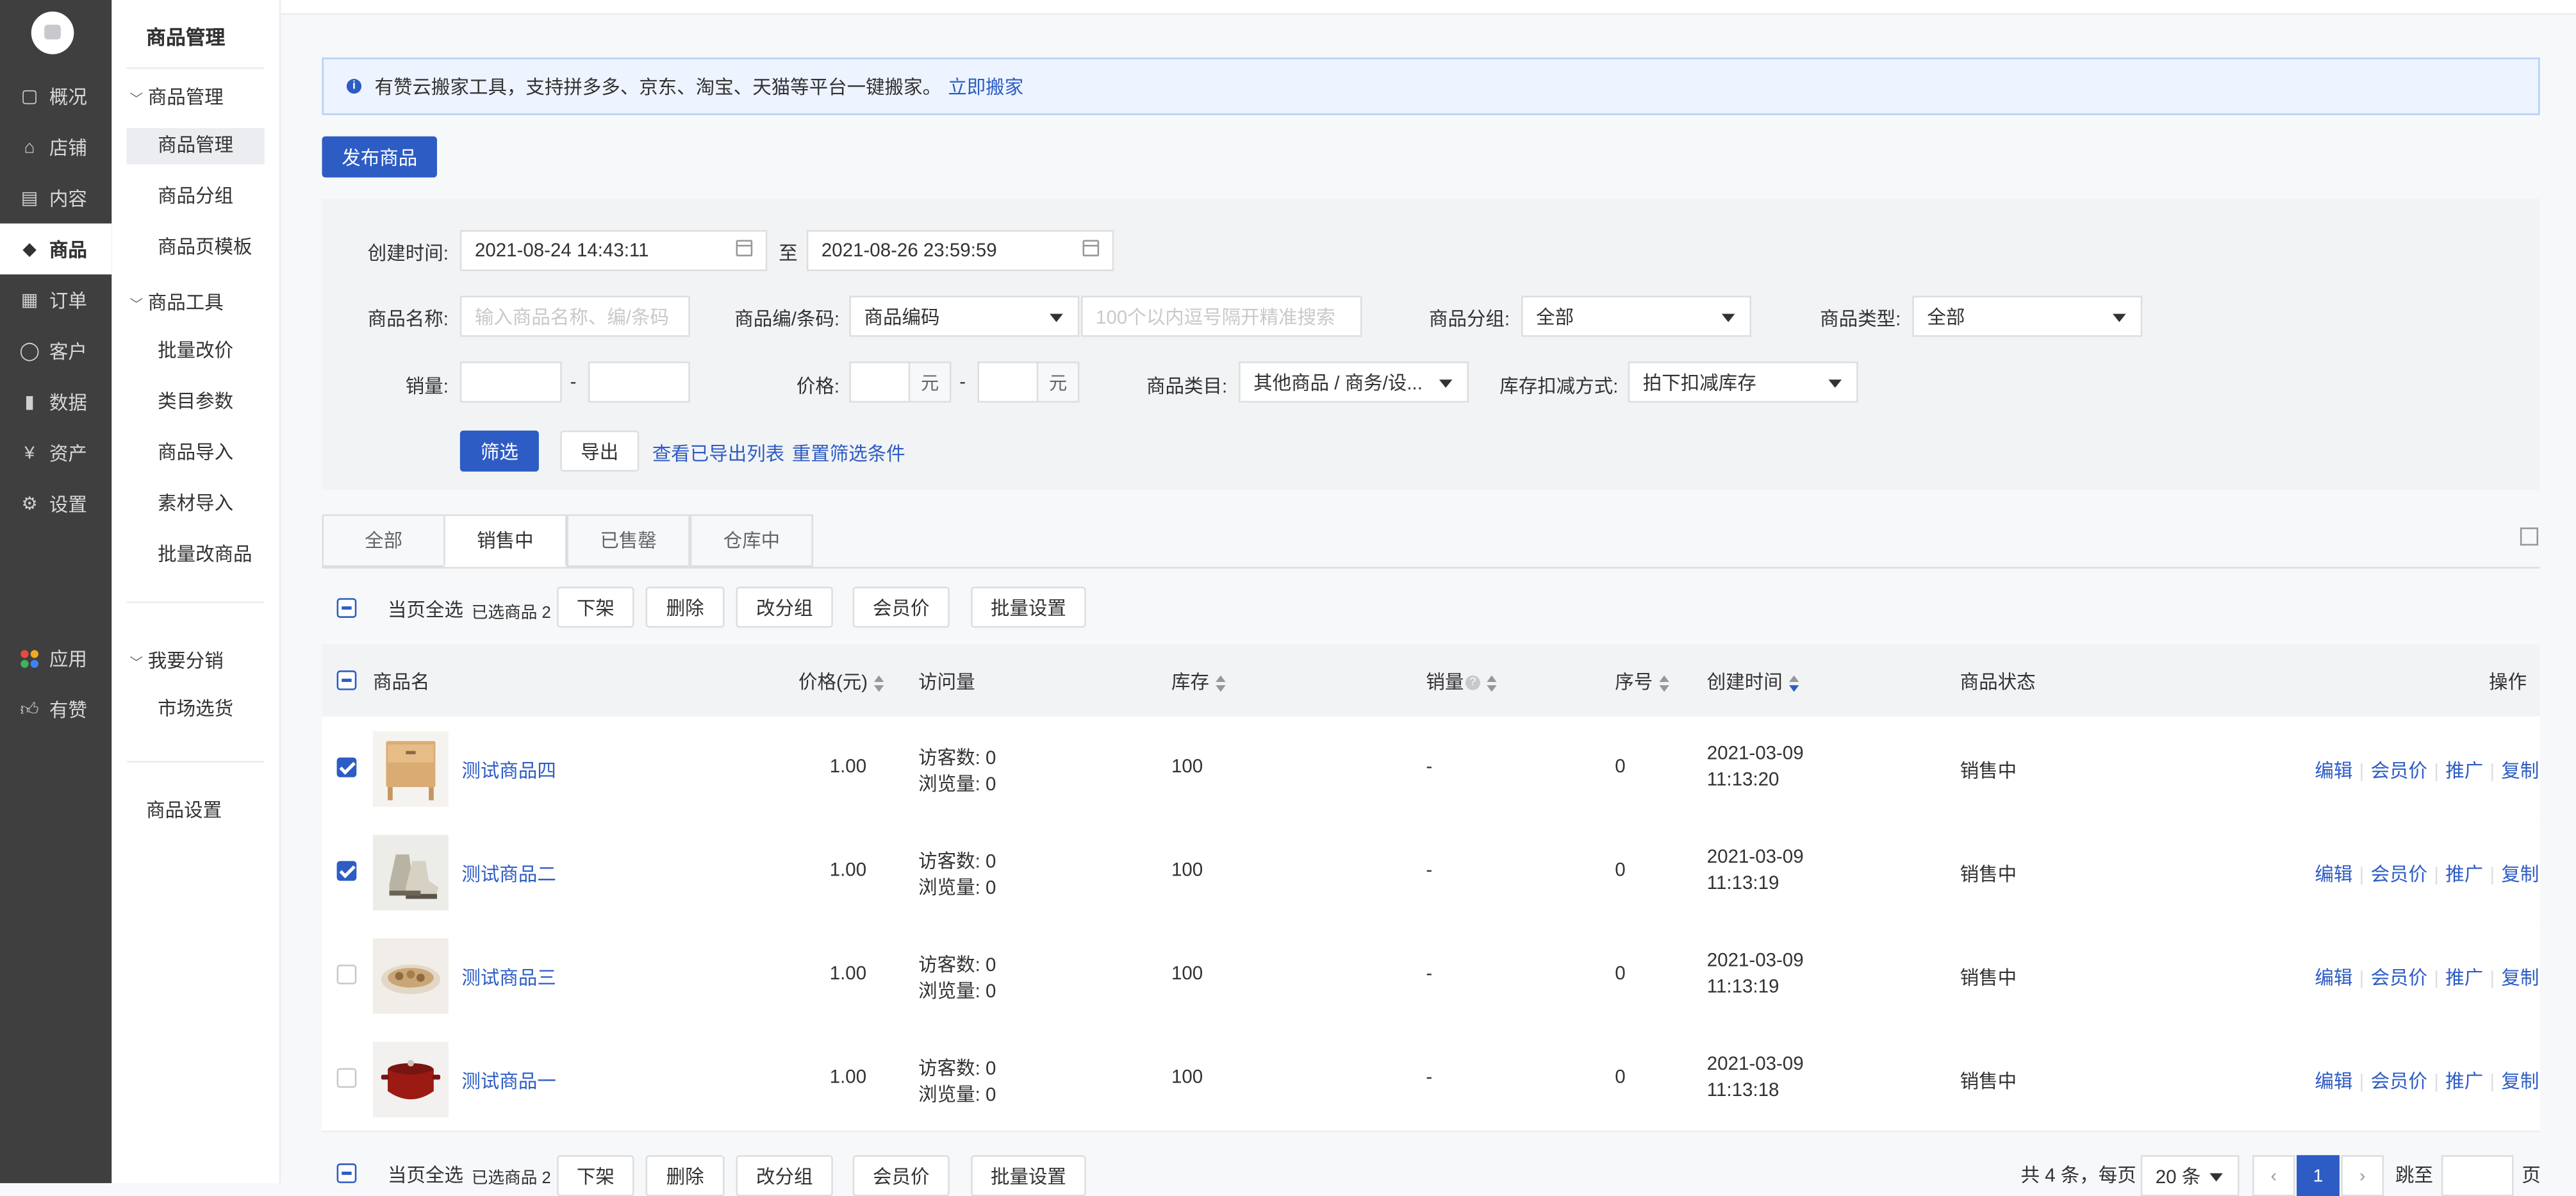  I want to click on group-distribution: ﹀ 我要分销, so click(177, 660).